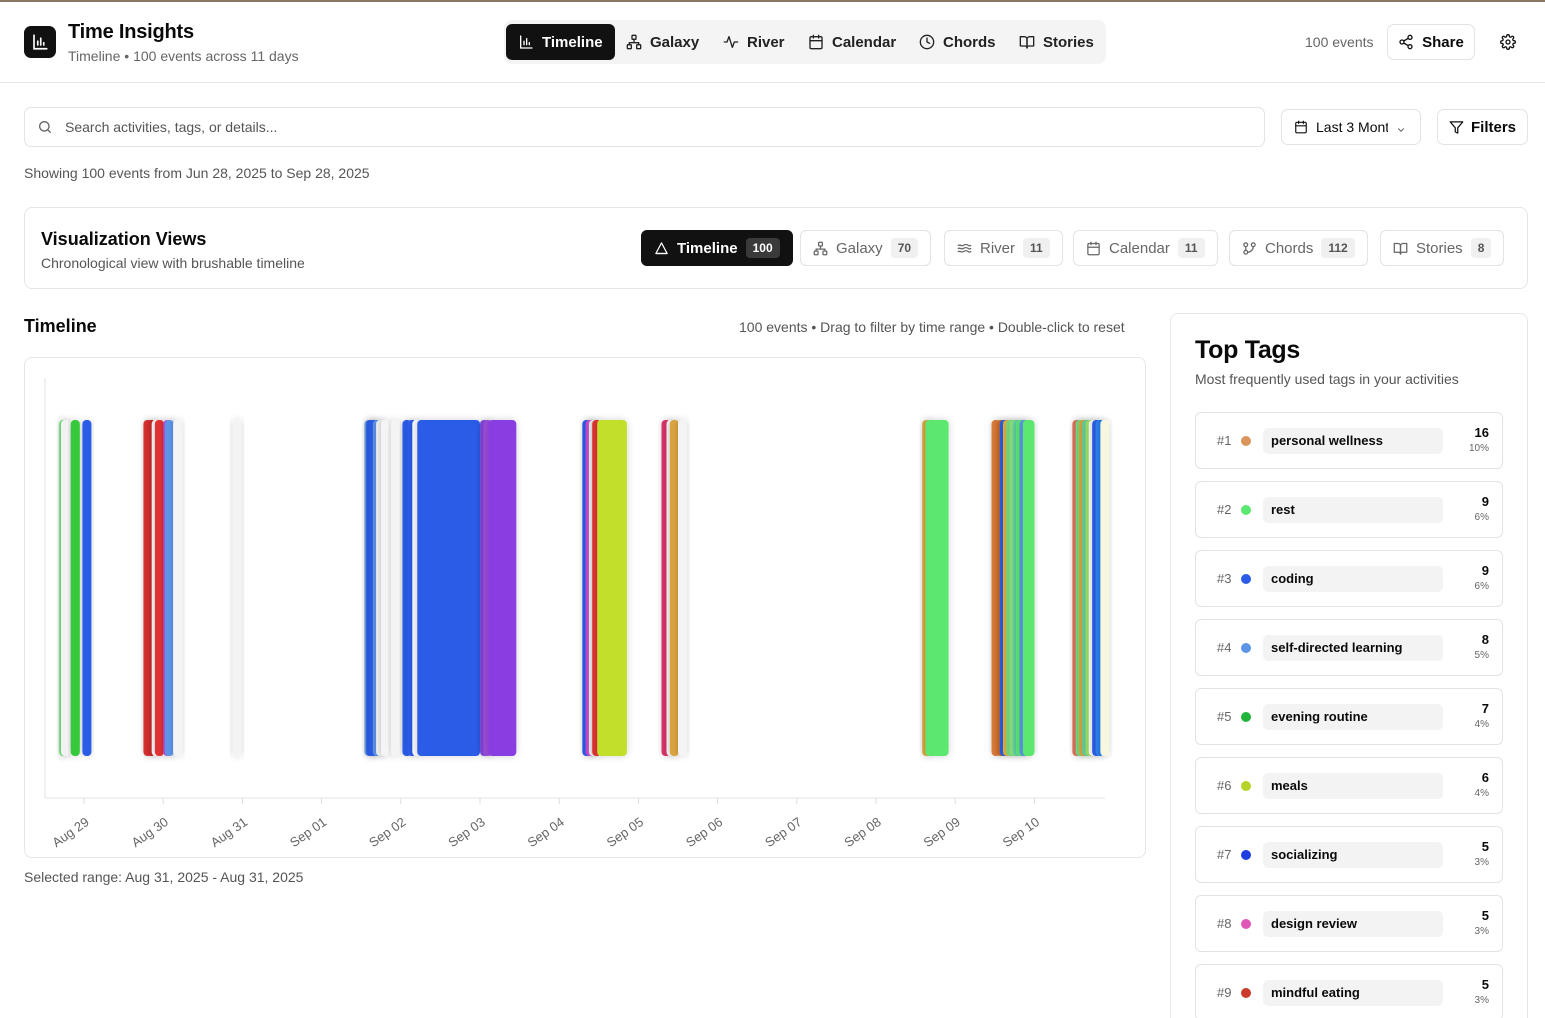 The width and height of the screenshot is (1545, 1018). Describe the element at coordinates (660, 127) in the screenshot. I see `search-input` at that location.